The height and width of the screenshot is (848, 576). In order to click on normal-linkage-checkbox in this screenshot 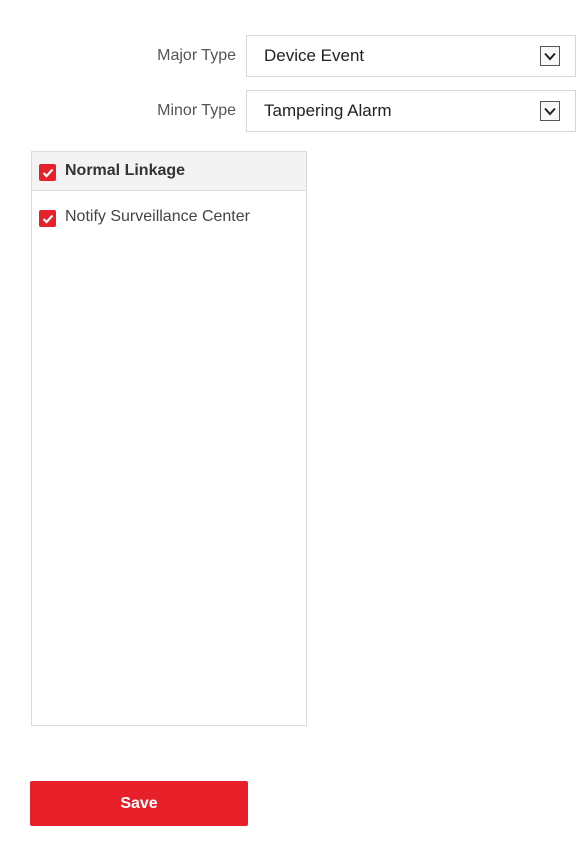, I will do `click(47, 172)`.